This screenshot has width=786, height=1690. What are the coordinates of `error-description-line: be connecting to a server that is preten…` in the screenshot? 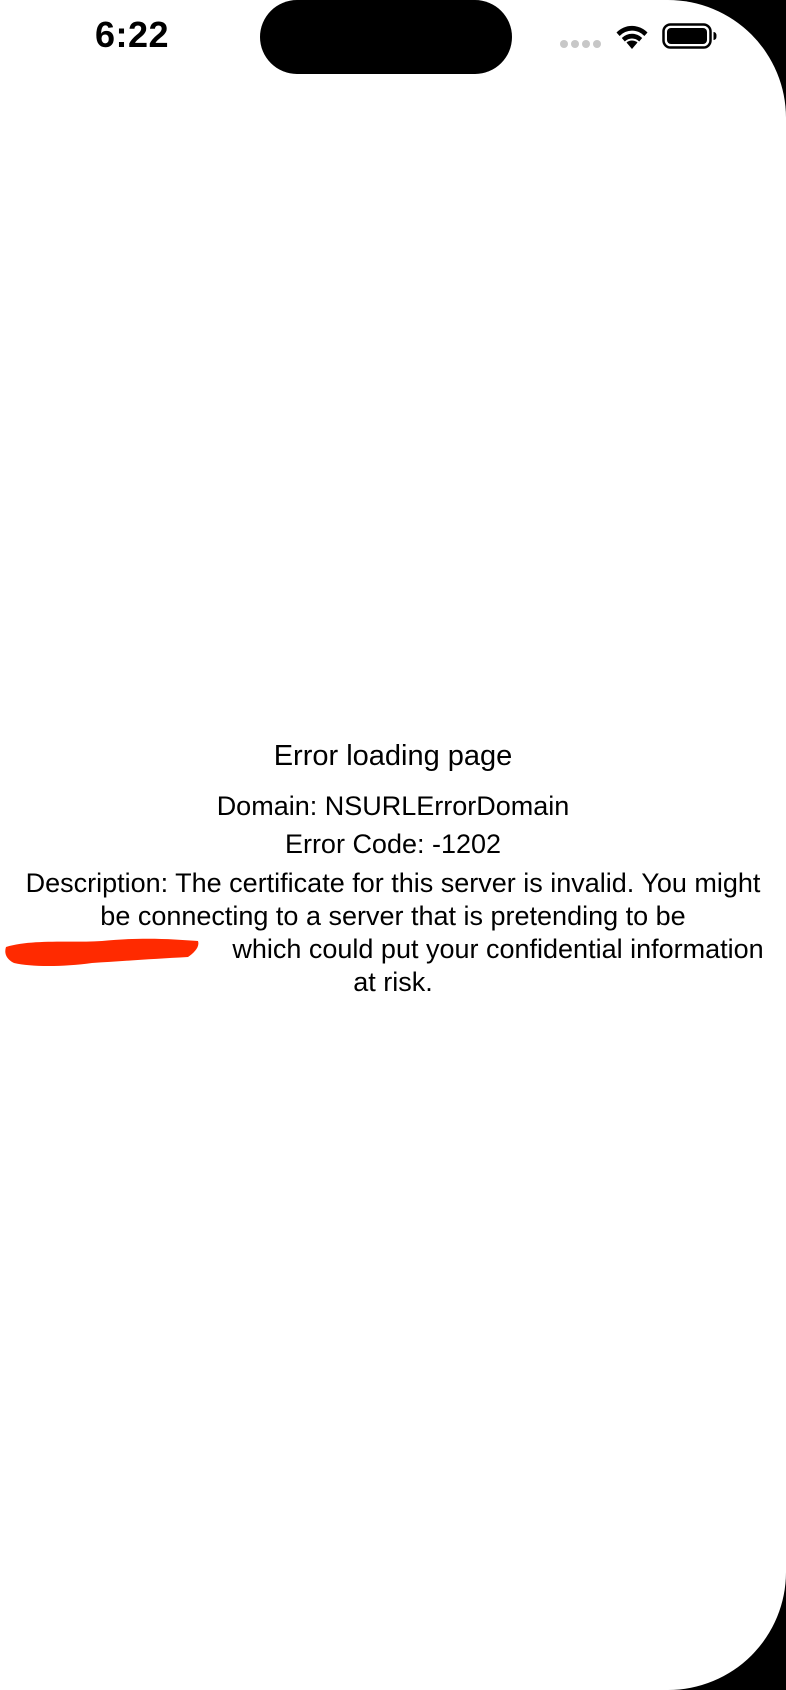 It's located at (393, 916).